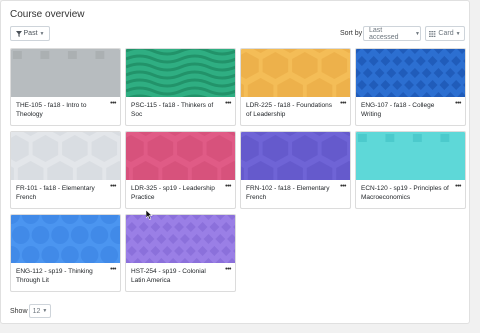 The height and width of the screenshot is (333, 480). I want to click on course-card-body: PSC-115 - fa18 - Thinkers of Soc •••, so click(180, 111).